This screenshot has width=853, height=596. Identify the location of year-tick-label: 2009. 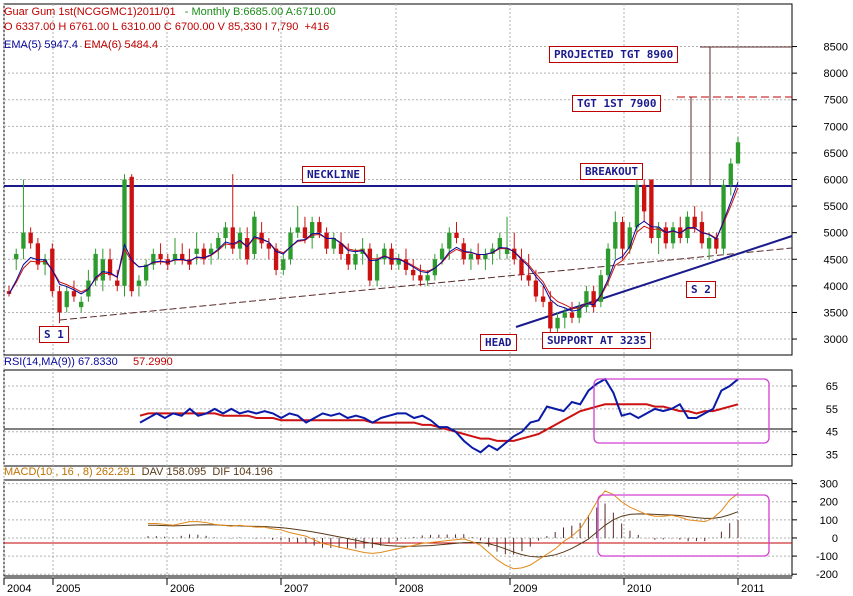
(525, 589).